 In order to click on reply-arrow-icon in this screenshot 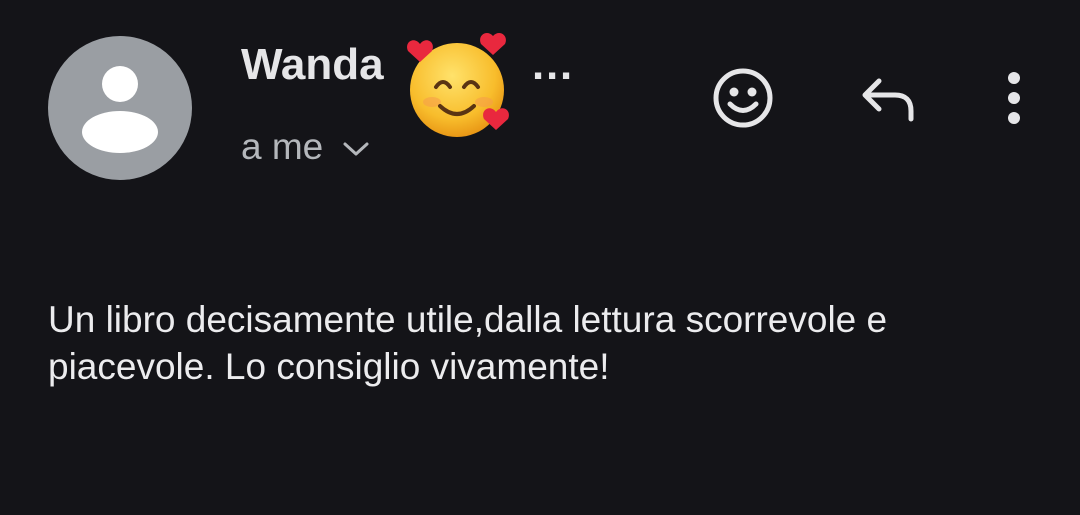, I will do `click(888, 100)`.